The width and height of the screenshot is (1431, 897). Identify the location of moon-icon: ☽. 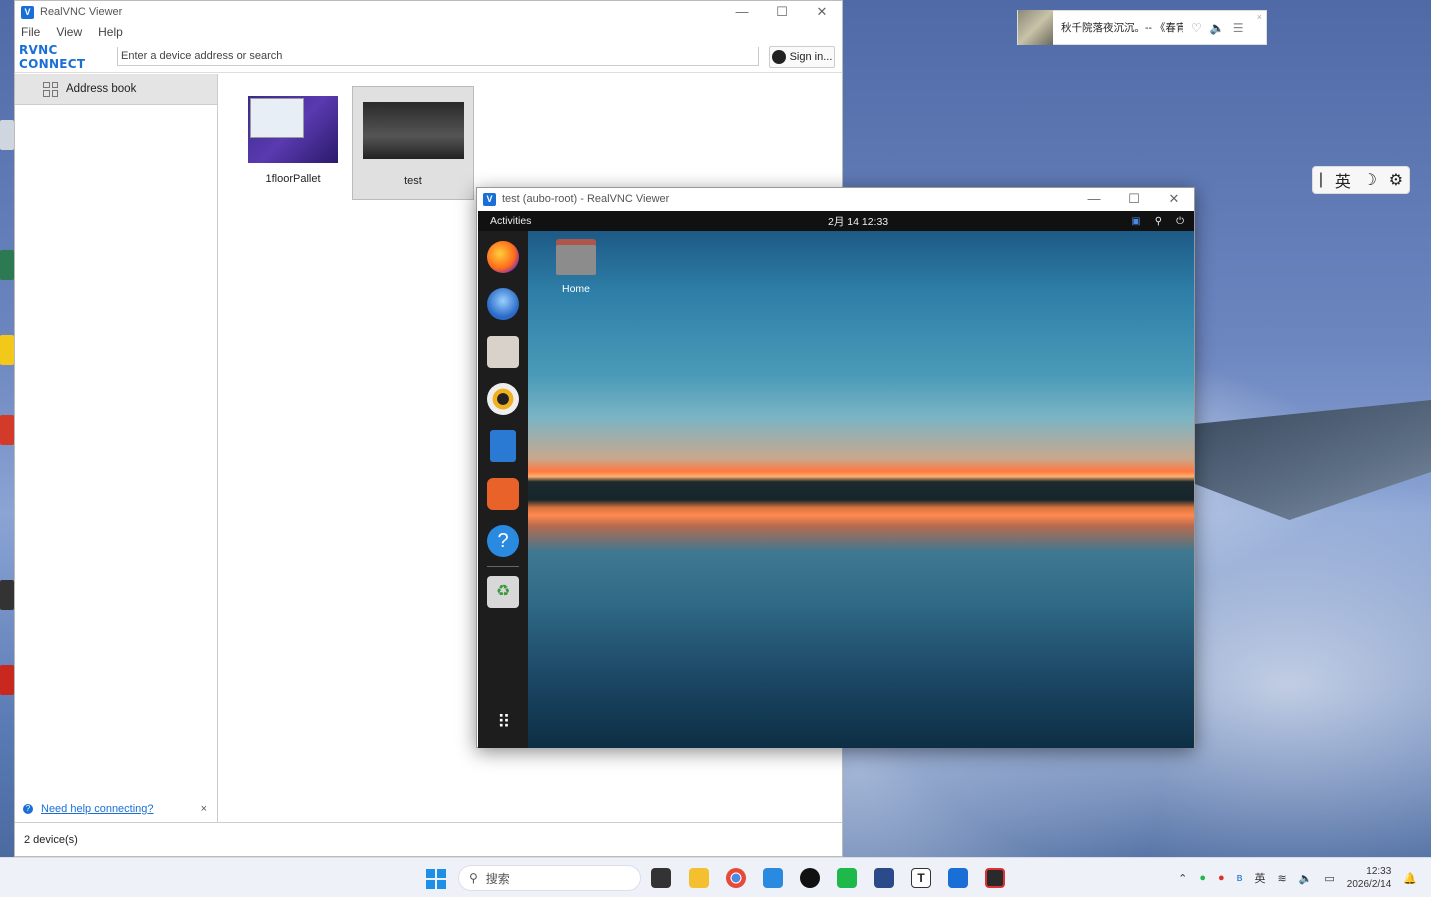
(1370, 180).